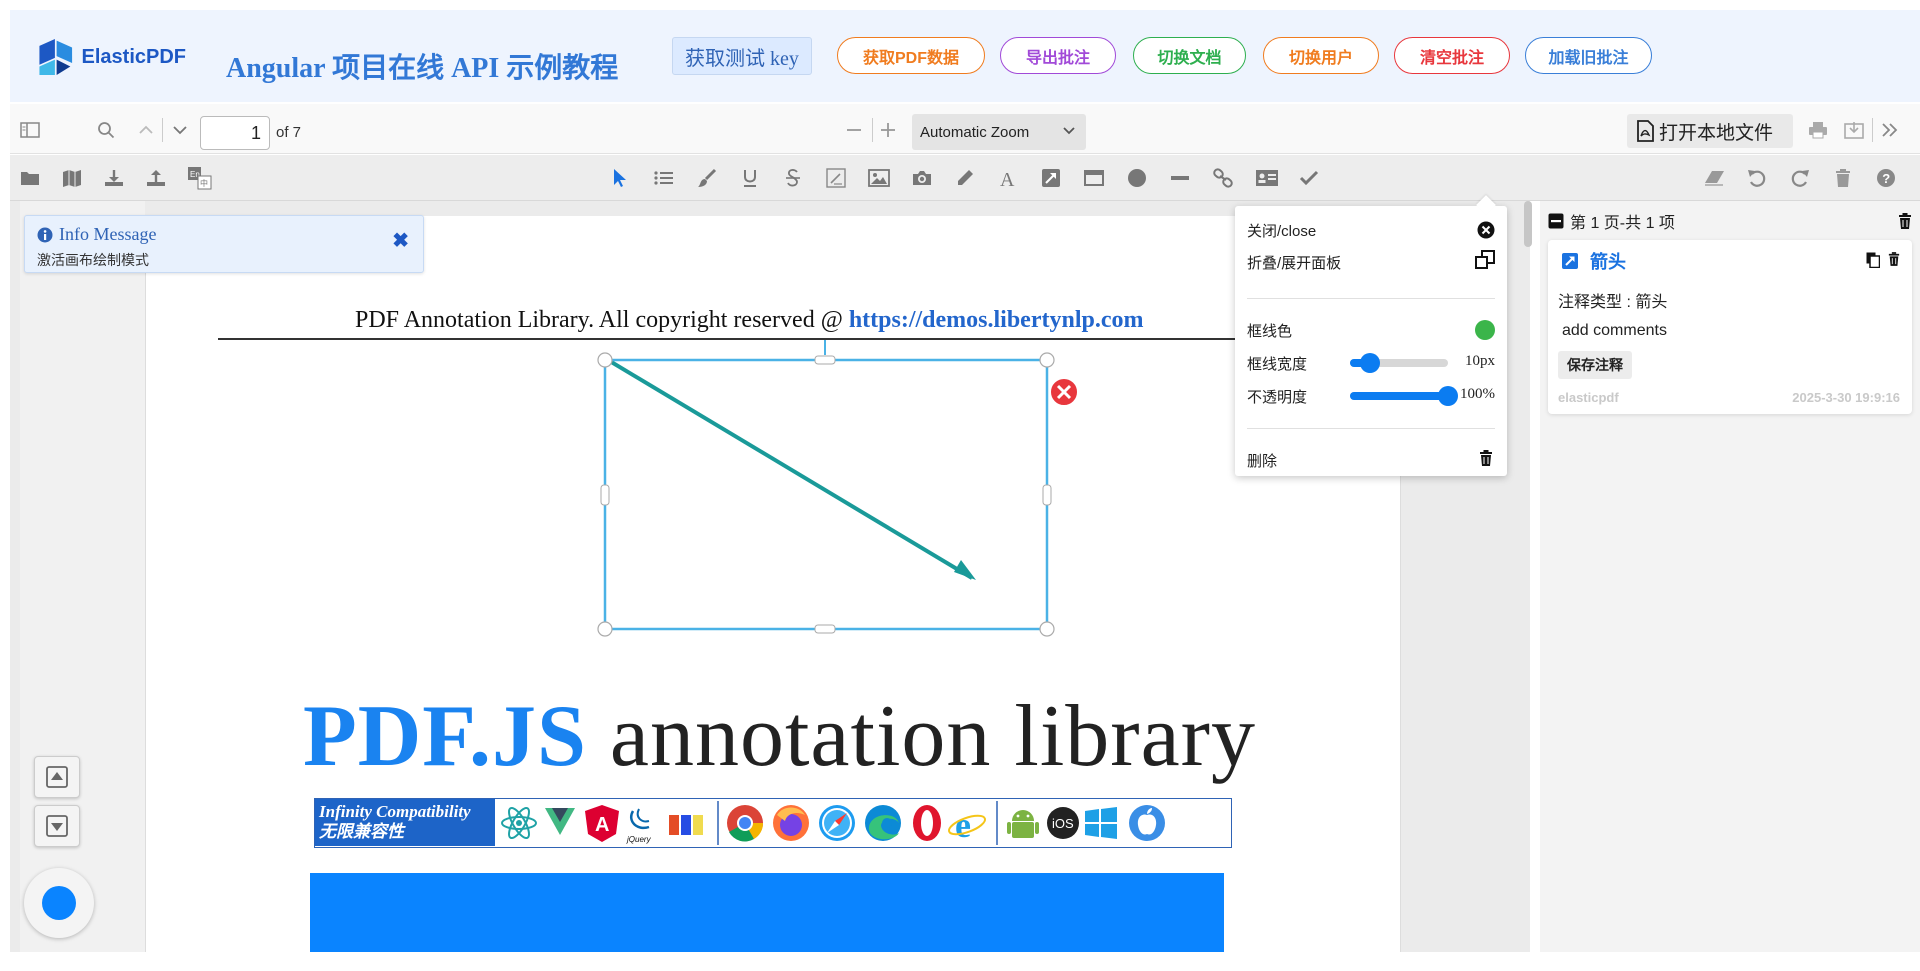 Image resolution: width=1920 pixels, height=971 pixels. Describe the element at coordinates (854, 130) in the screenshot. I see `zoom-out-icon` at that location.